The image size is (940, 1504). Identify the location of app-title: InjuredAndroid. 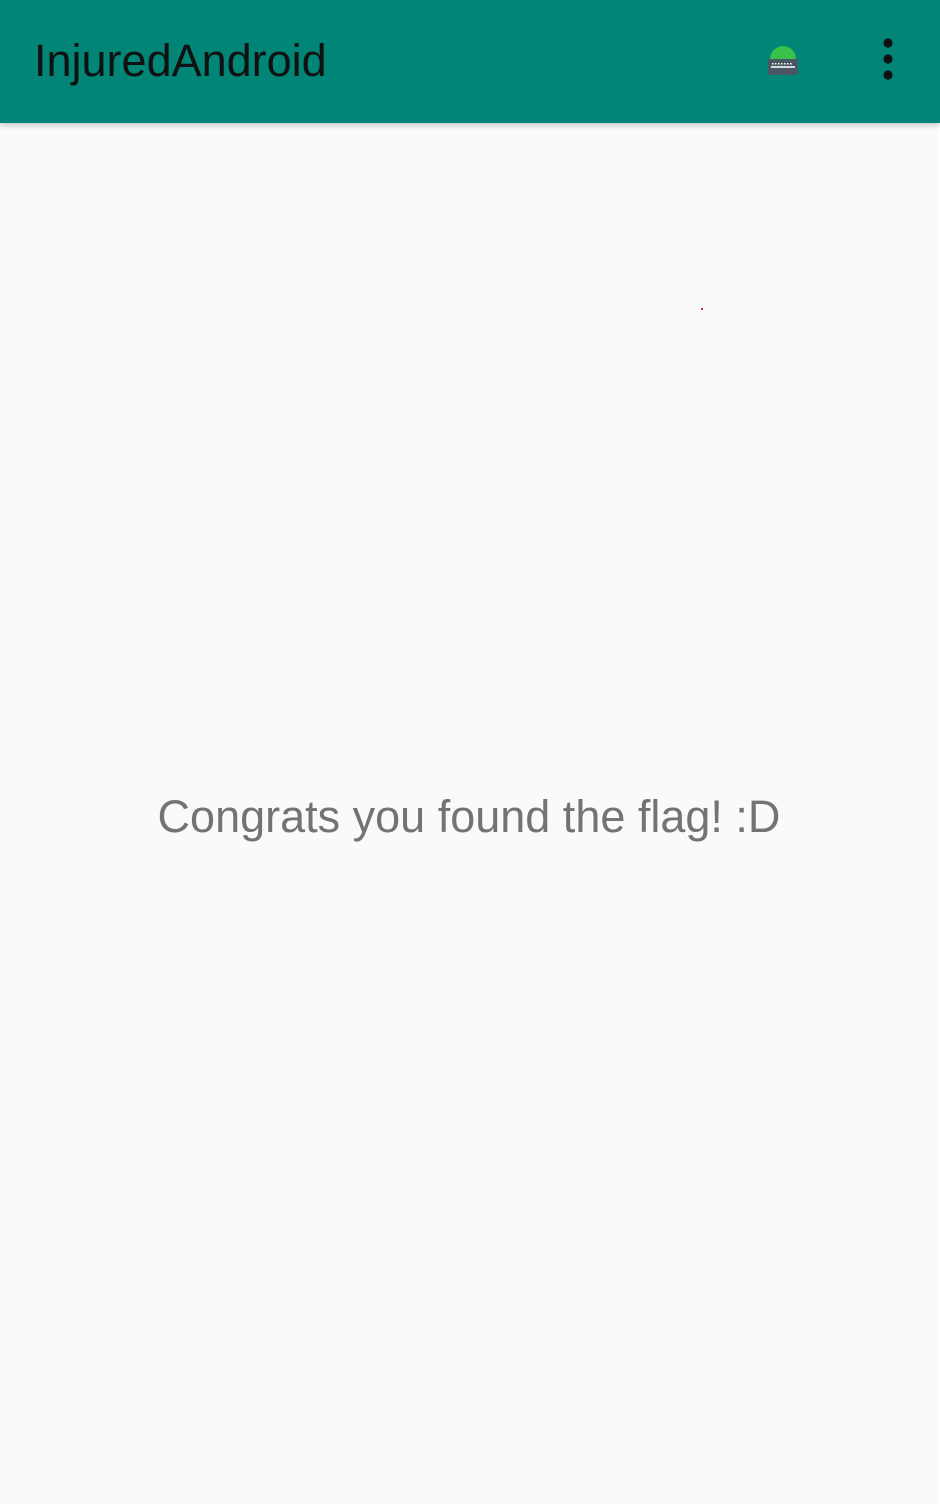
(180, 60).